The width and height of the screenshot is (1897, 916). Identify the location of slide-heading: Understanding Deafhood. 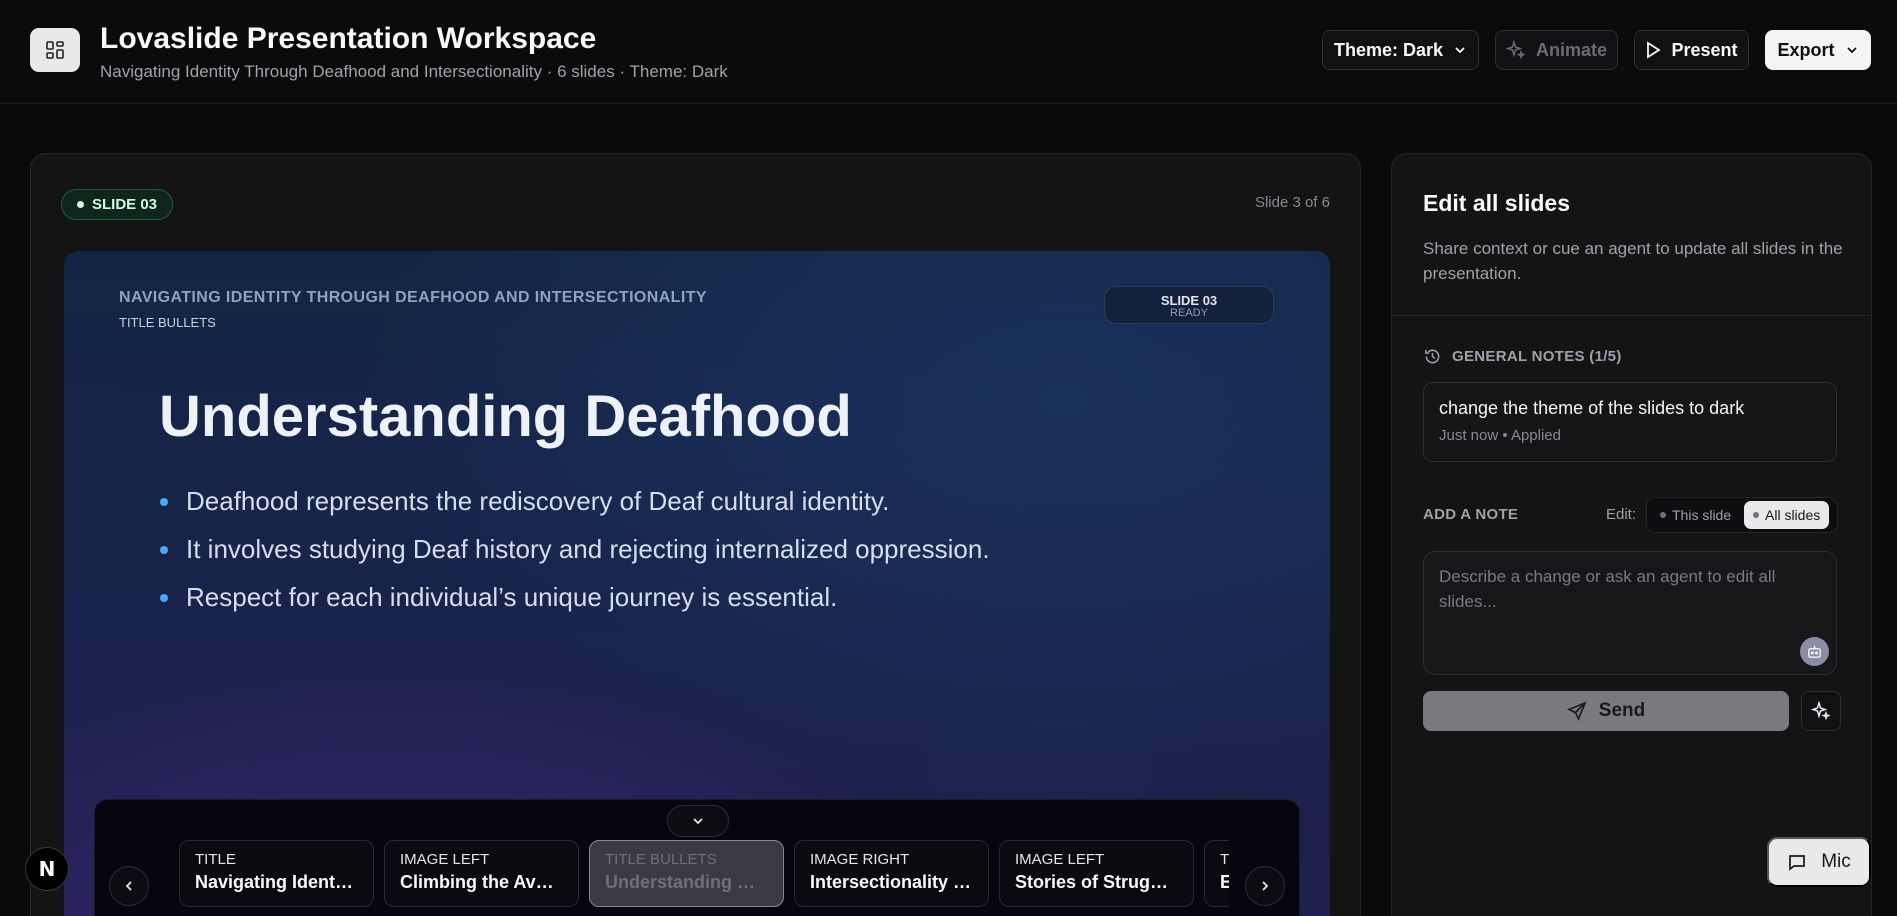
(505, 416).